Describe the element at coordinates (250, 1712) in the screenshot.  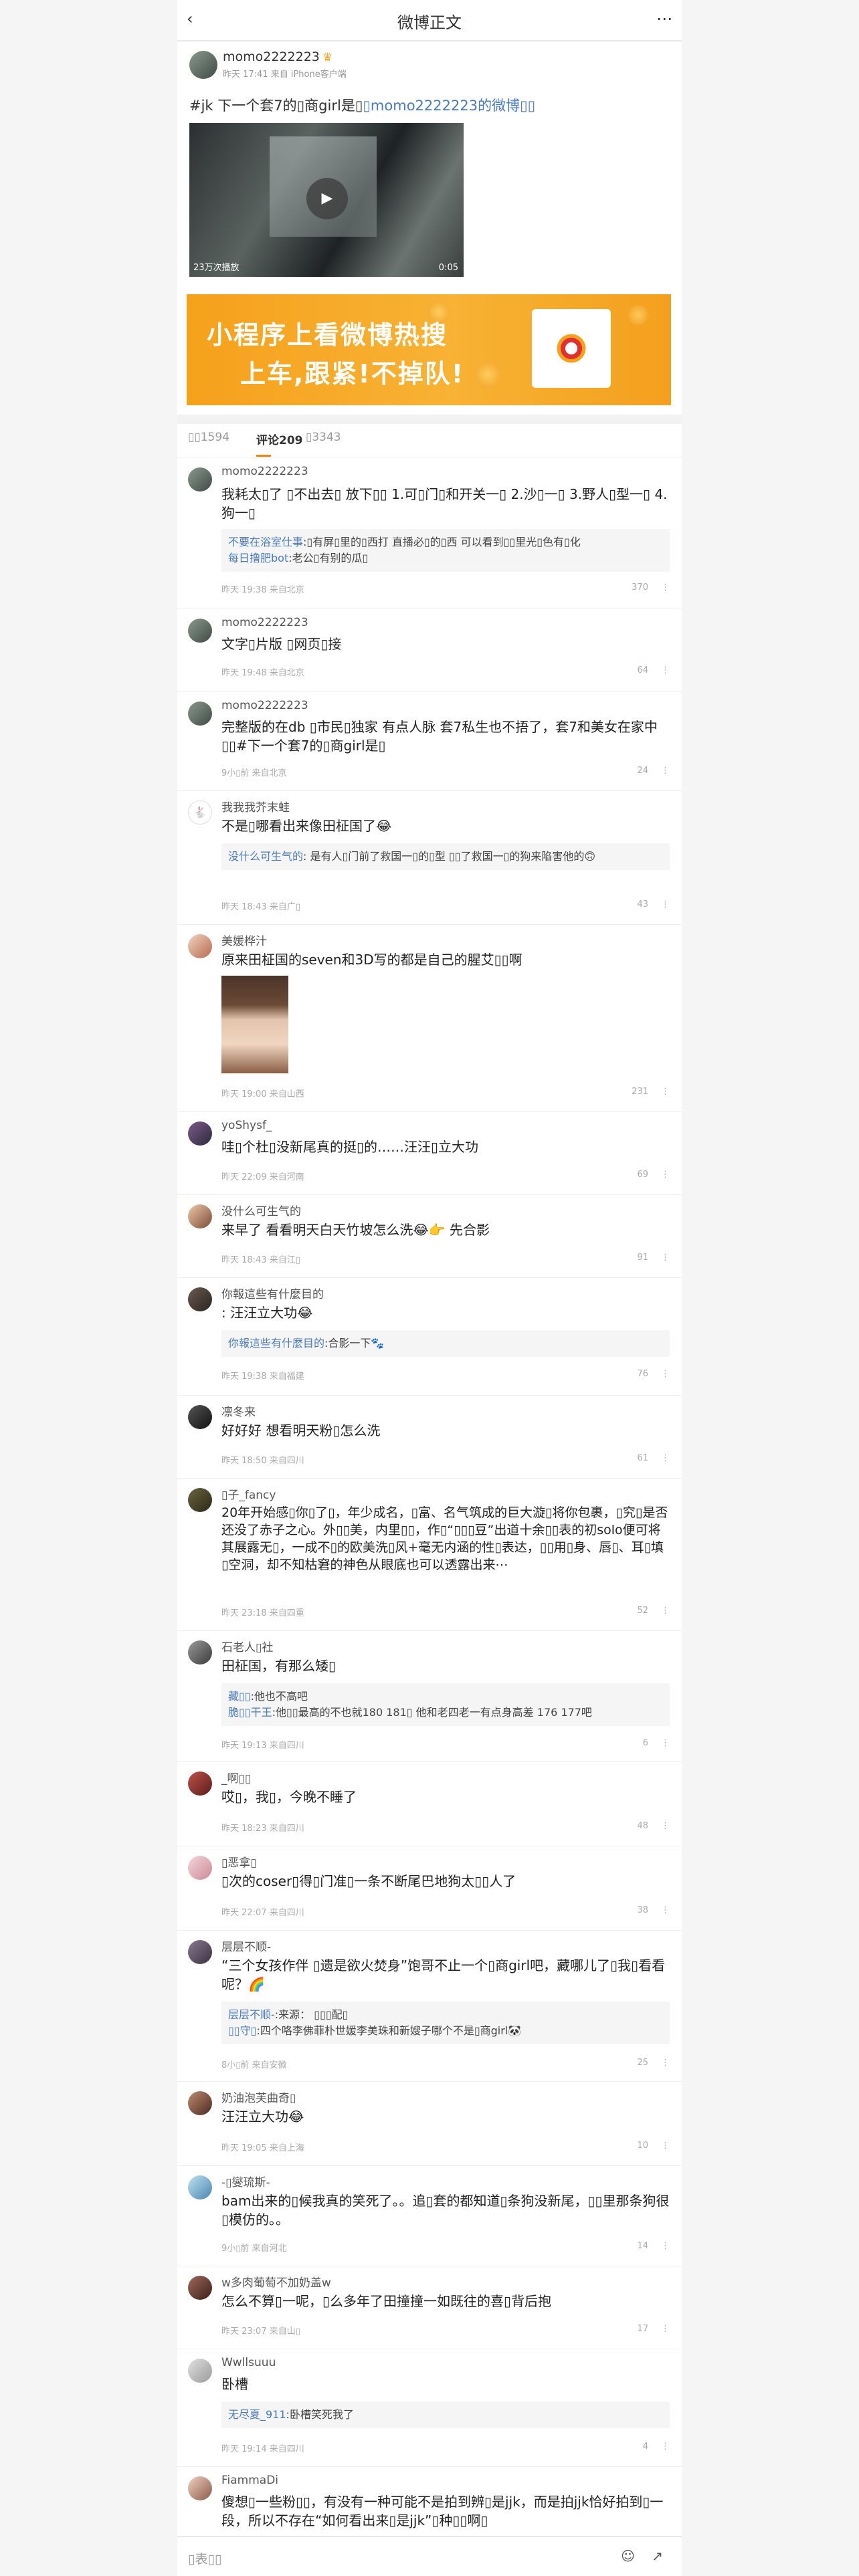
I see `reply-author: 脆▯▯干王` at that location.